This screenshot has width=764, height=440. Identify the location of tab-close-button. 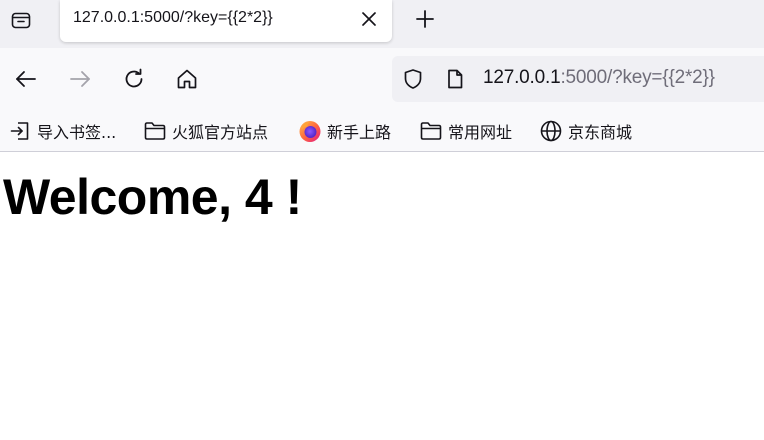
(369, 19).